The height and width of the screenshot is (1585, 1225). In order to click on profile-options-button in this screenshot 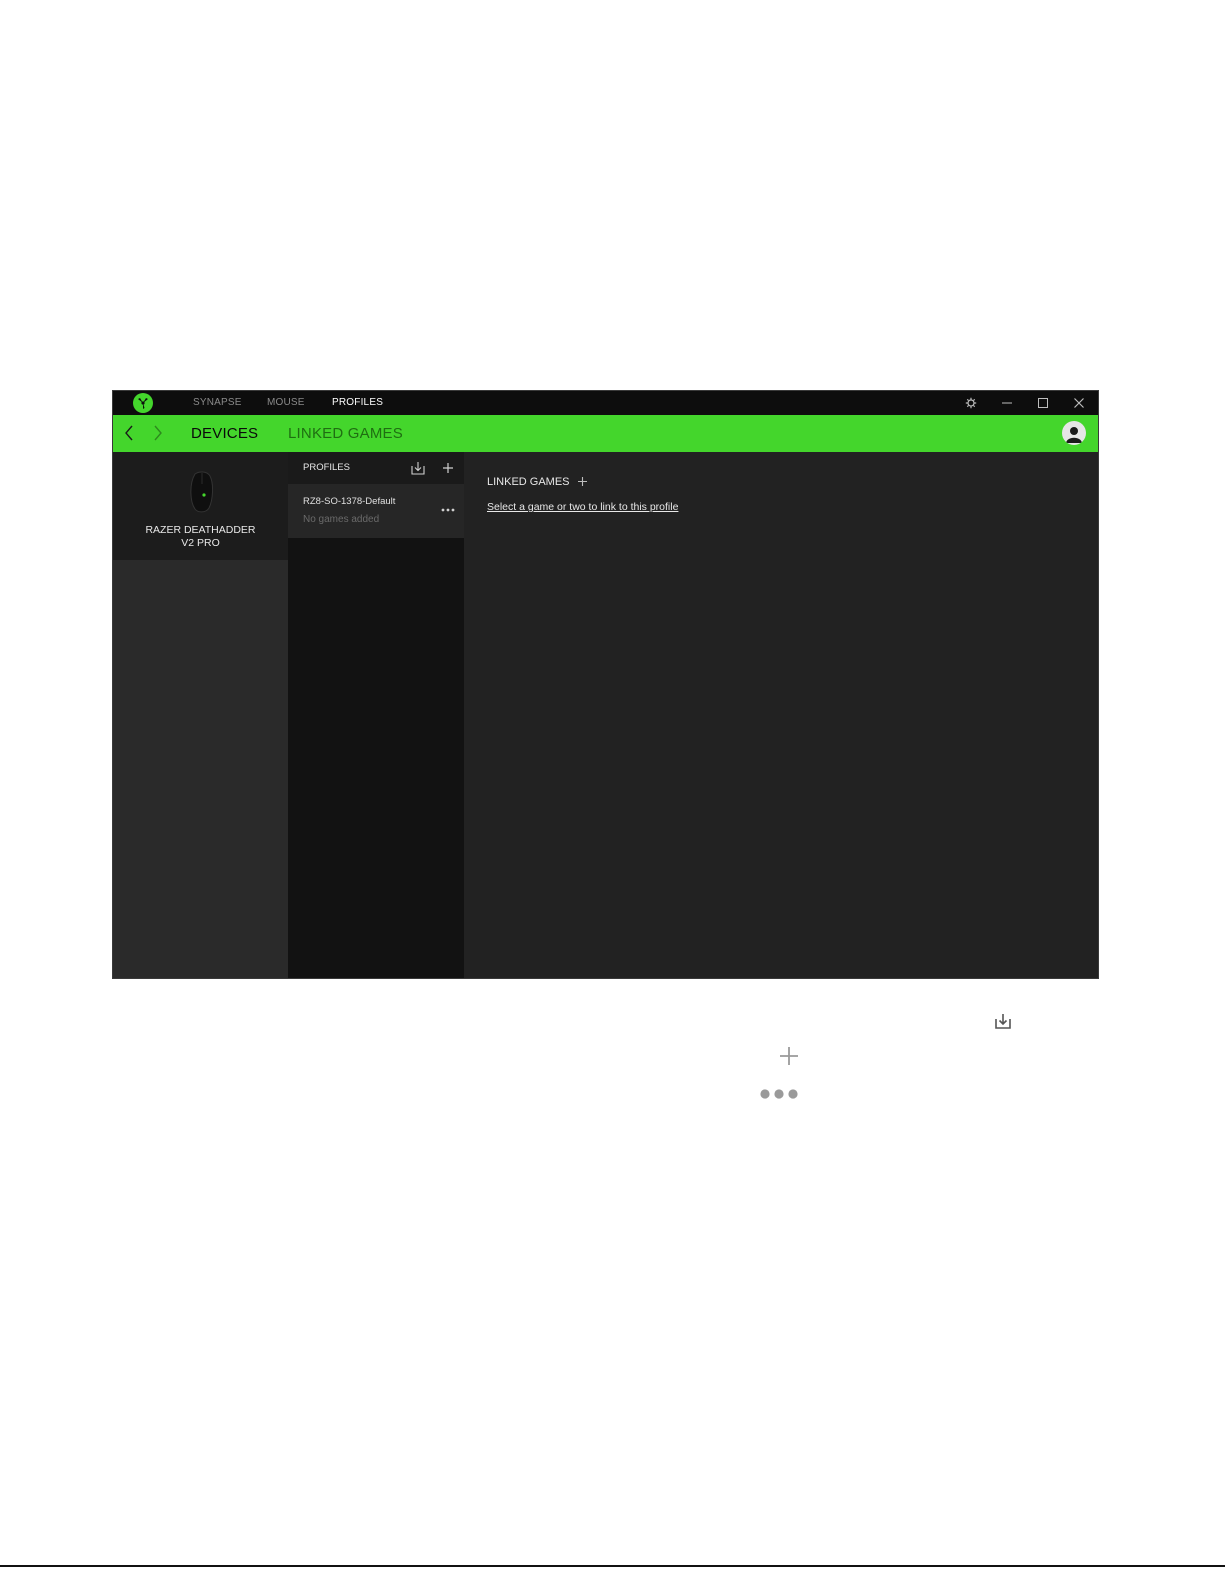, I will do `click(448, 510)`.